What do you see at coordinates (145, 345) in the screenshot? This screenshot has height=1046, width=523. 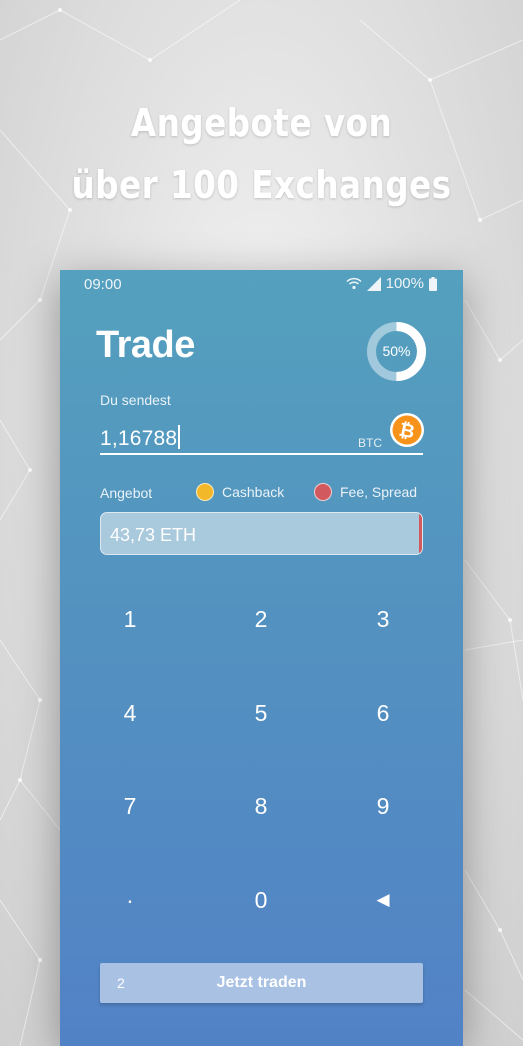 I see `page-title: Trade` at bounding box center [145, 345].